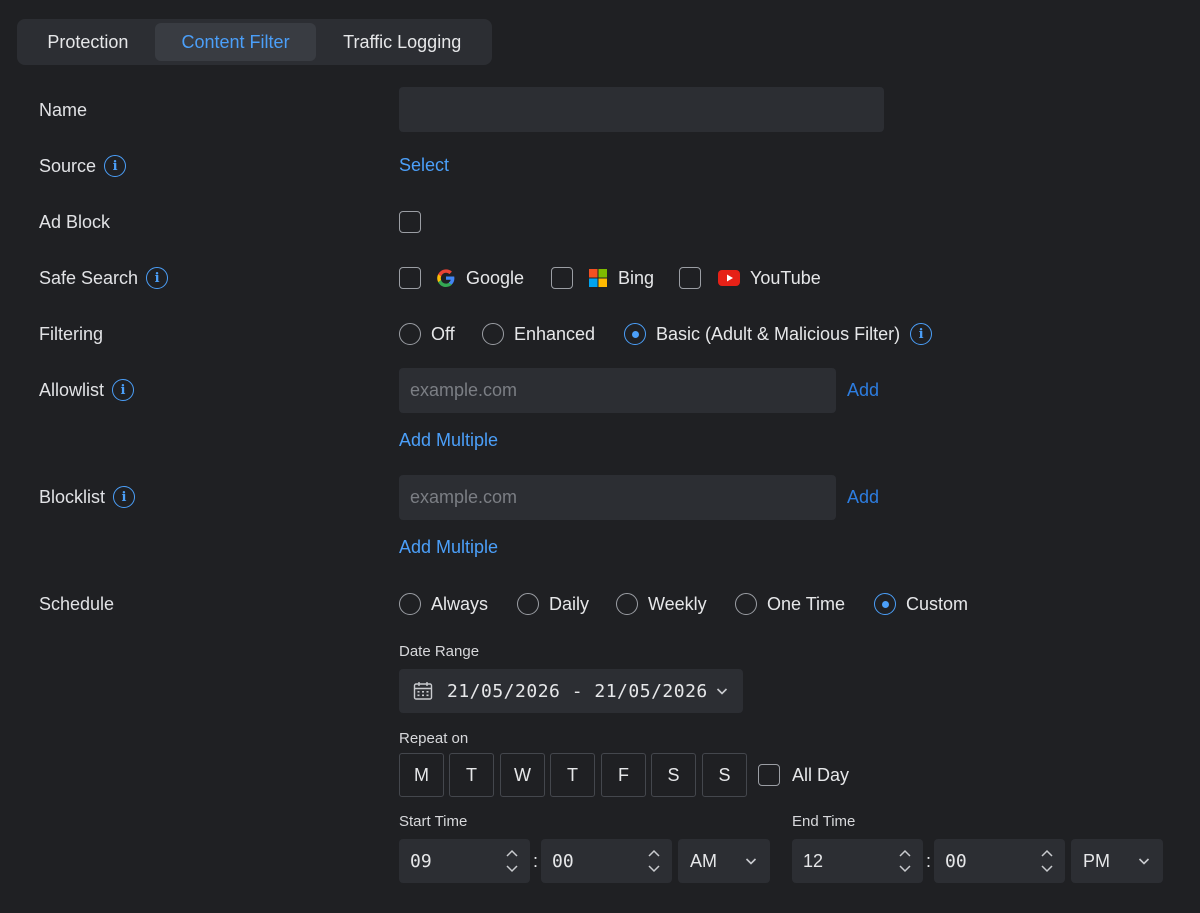 The image size is (1200, 913). I want to click on safe-search-google: Google, so click(480, 278).